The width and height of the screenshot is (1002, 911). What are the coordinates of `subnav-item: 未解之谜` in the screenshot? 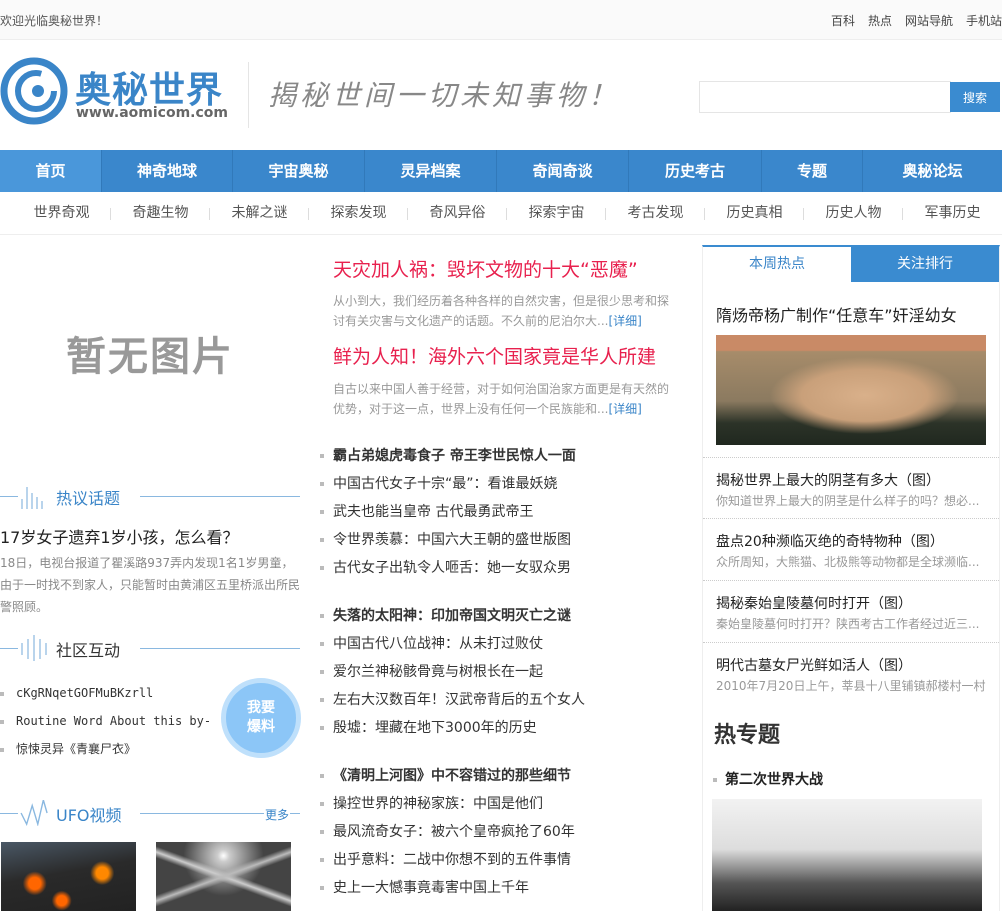 It's located at (259, 213).